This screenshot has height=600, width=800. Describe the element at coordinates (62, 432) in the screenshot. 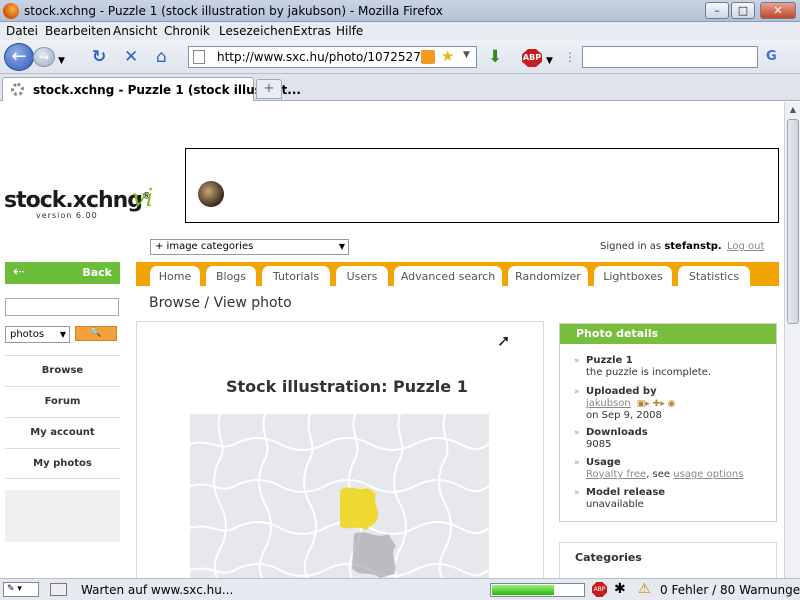

I see `sidebar-item-my-account: My account` at that location.